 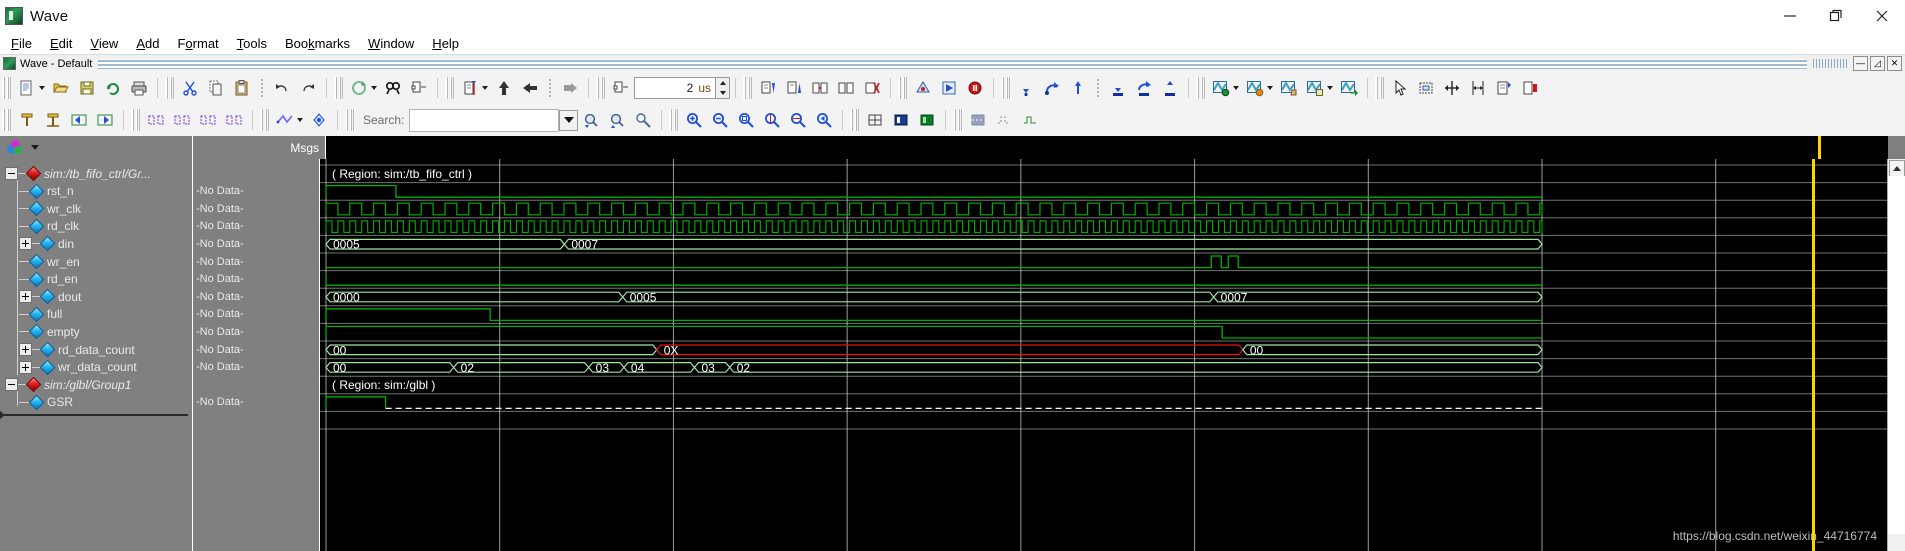 I want to click on break-icon, so click(x=975, y=88).